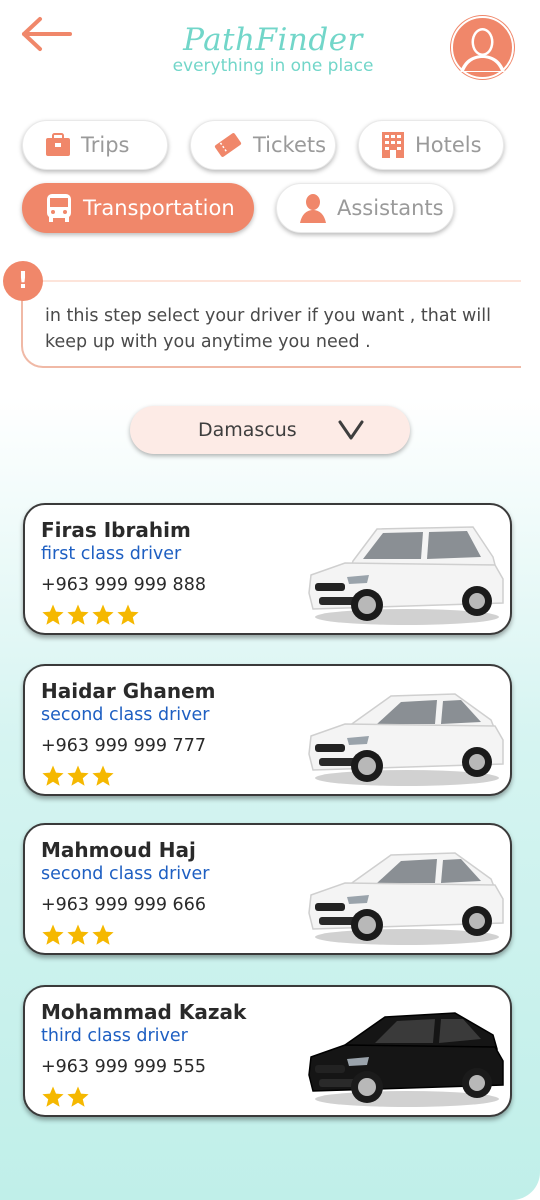 The image size is (540, 1200). What do you see at coordinates (313, 208) in the screenshot?
I see `person-icon` at bounding box center [313, 208].